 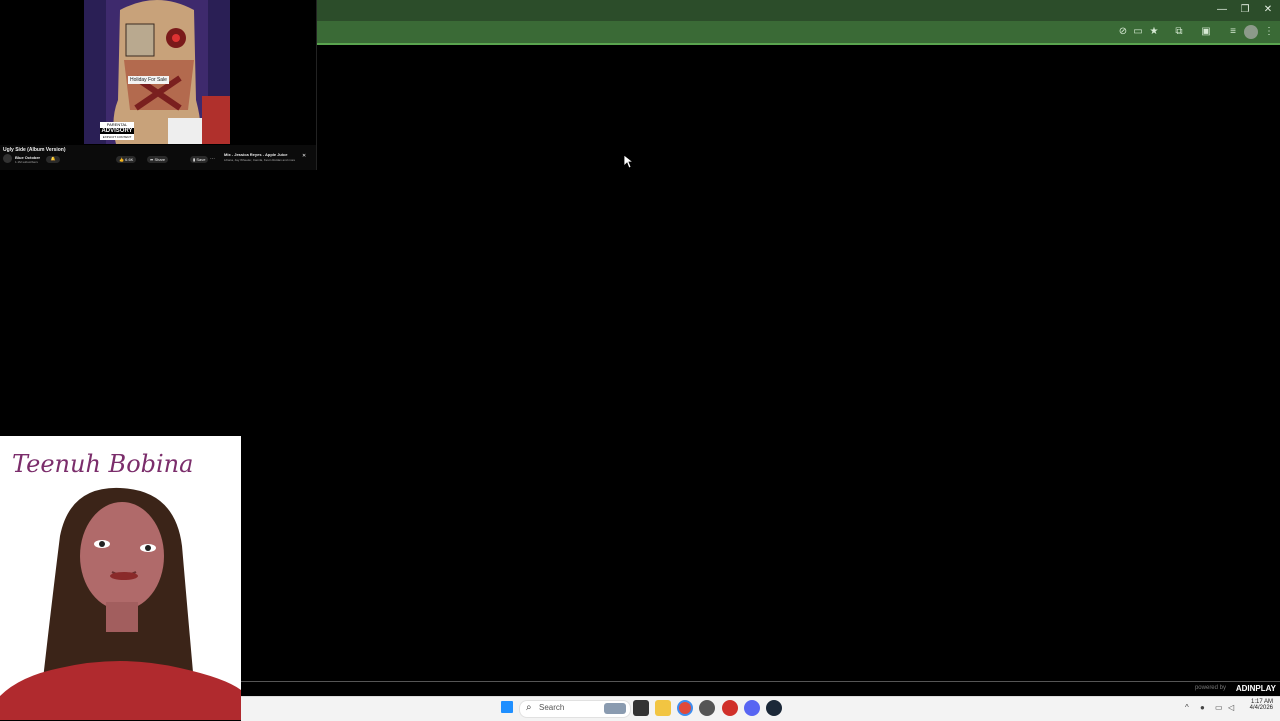 What do you see at coordinates (53, 159) in the screenshot?
I see `notification-bell-icon: 🔔` at bounding box center [53, 159].